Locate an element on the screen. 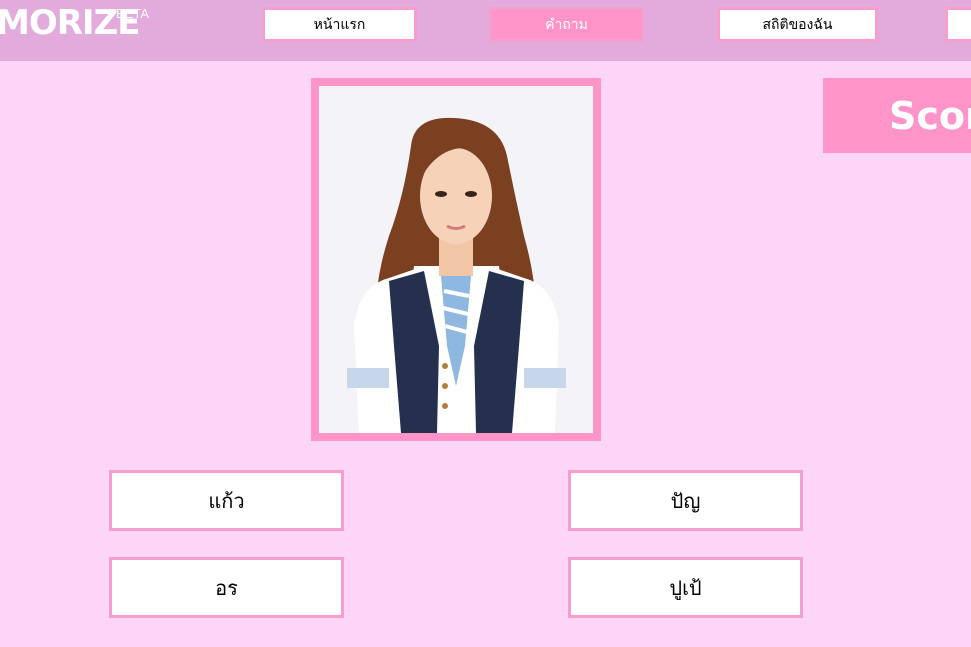 The image size is (971, 647). score-panel: Score is located at coordinates (897, 115).